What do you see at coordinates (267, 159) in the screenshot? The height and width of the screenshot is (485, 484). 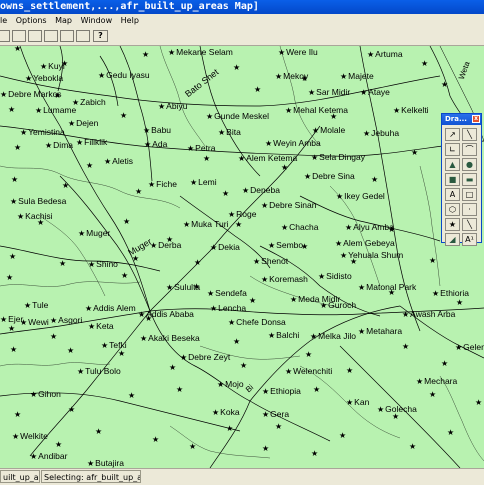 I see `place-label: ★Alem Ketema` at bounding box center [267, 159].